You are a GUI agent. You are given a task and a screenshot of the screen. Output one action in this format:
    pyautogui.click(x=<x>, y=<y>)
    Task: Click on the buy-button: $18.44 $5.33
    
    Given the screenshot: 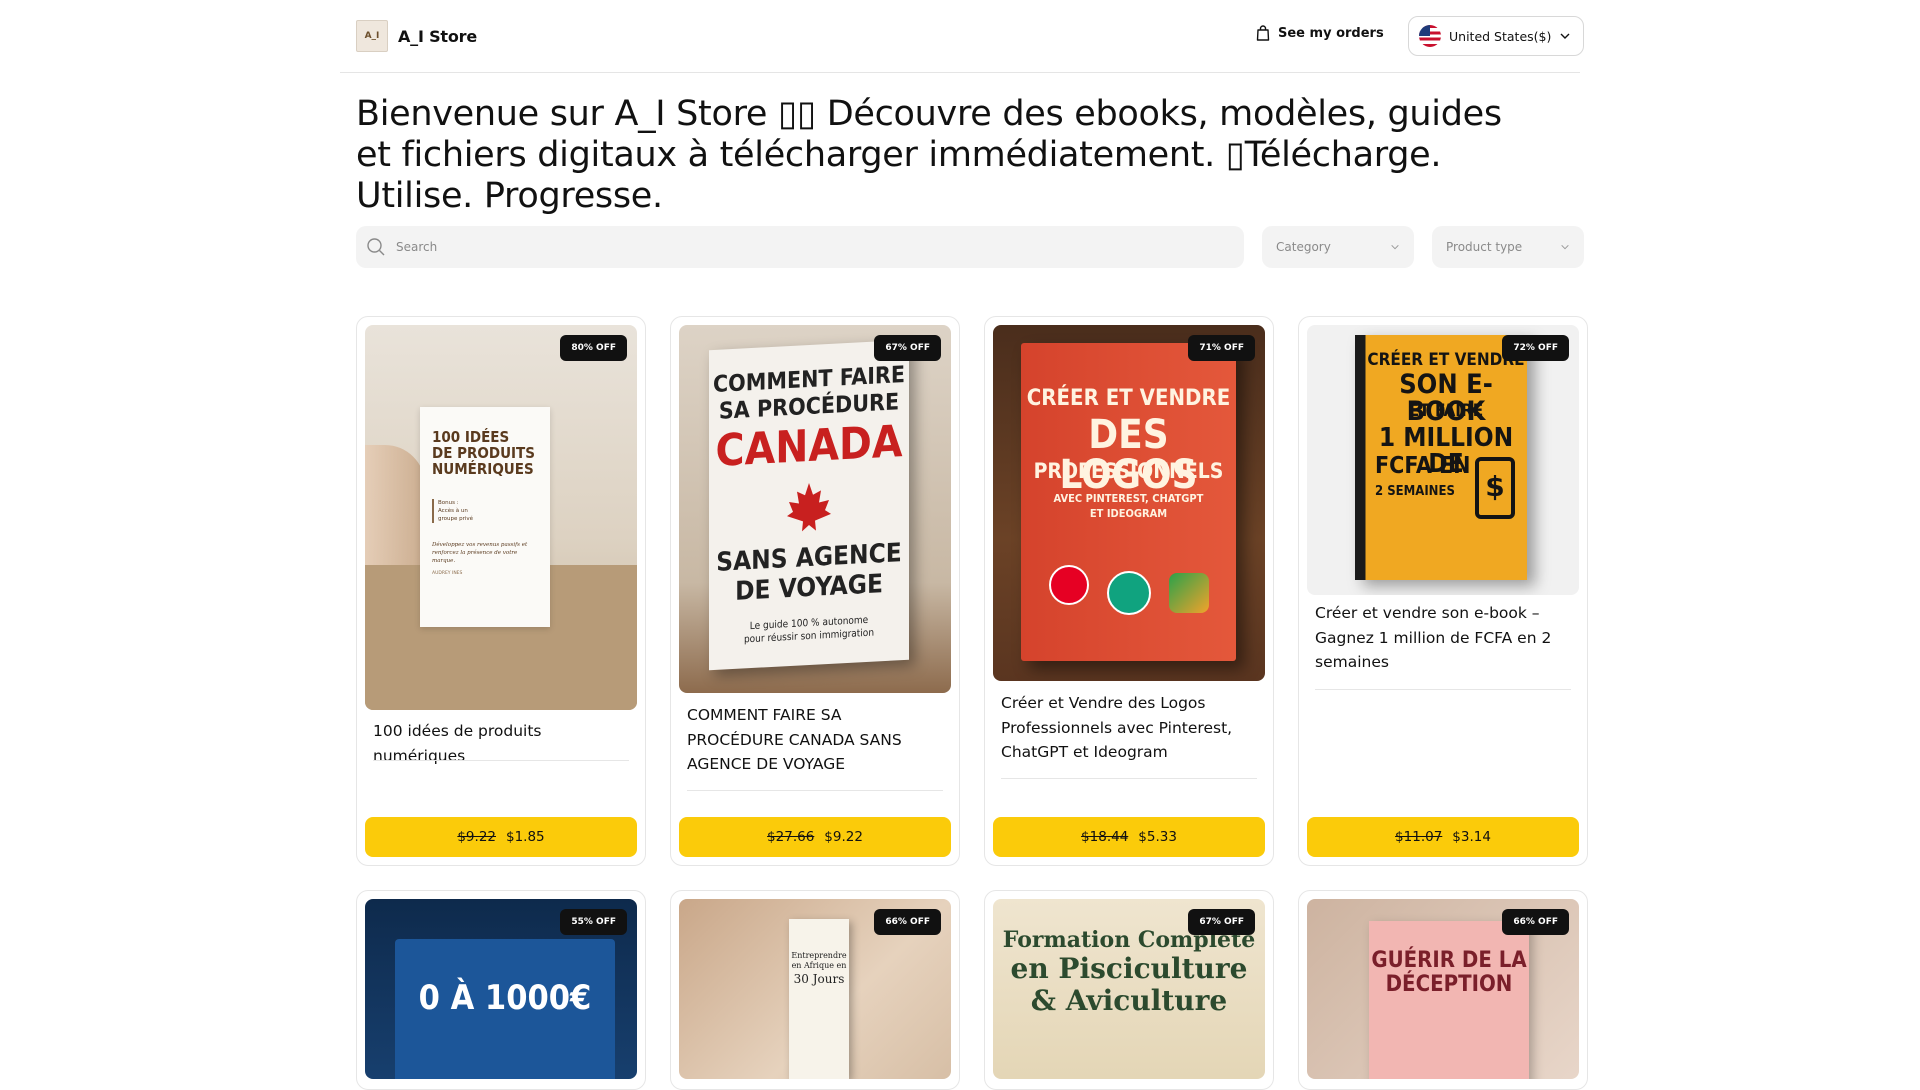 What is the action you would take?
    pyautogui.click(x=1129, y=837)
    